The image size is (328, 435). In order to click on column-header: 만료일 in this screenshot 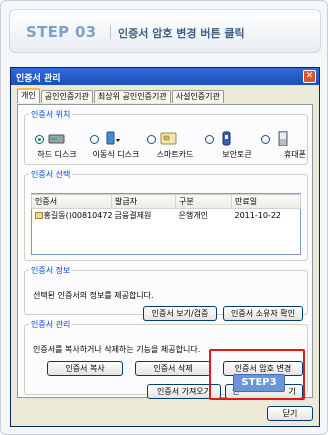, I will do `click(266, 201)`.